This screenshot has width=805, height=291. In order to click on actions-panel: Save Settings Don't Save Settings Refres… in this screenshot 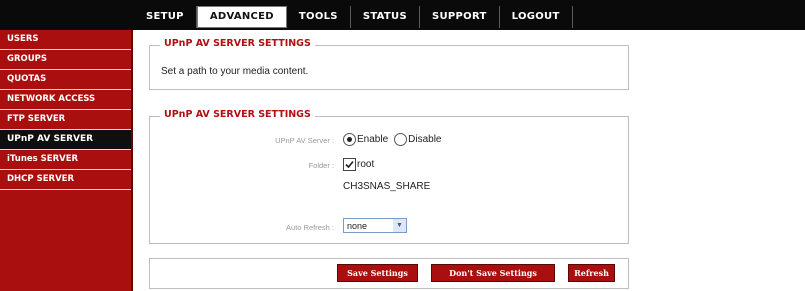, I will do `click(389, 273)`.